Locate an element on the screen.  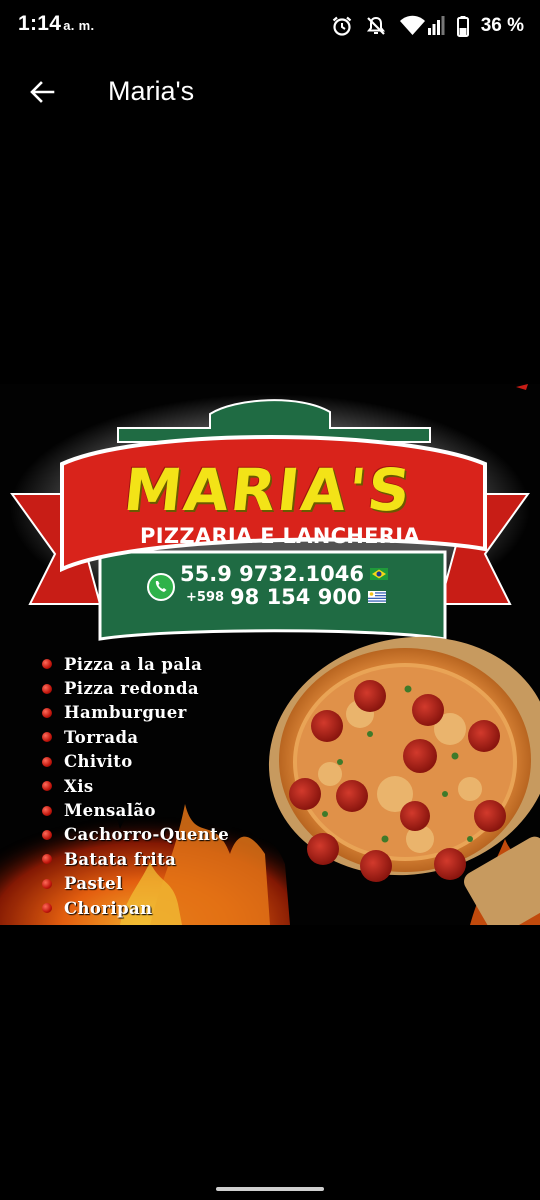
menu-item: Cachorro-Quente is located at coordinates (135, 835).